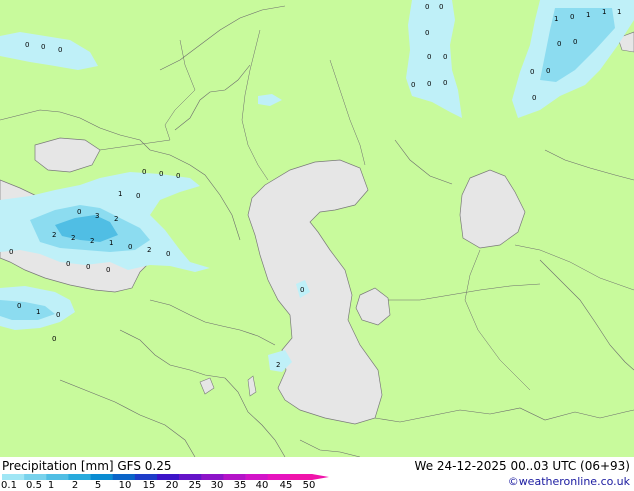 Image resolution: width=634 pixels, height=491 pixels. What do you see at coordinates (522, 466) in the screenshot?
I see `valid-time: We 24-12-2025 00..03 UTC (06+93)` at bounding box center [522, 466].